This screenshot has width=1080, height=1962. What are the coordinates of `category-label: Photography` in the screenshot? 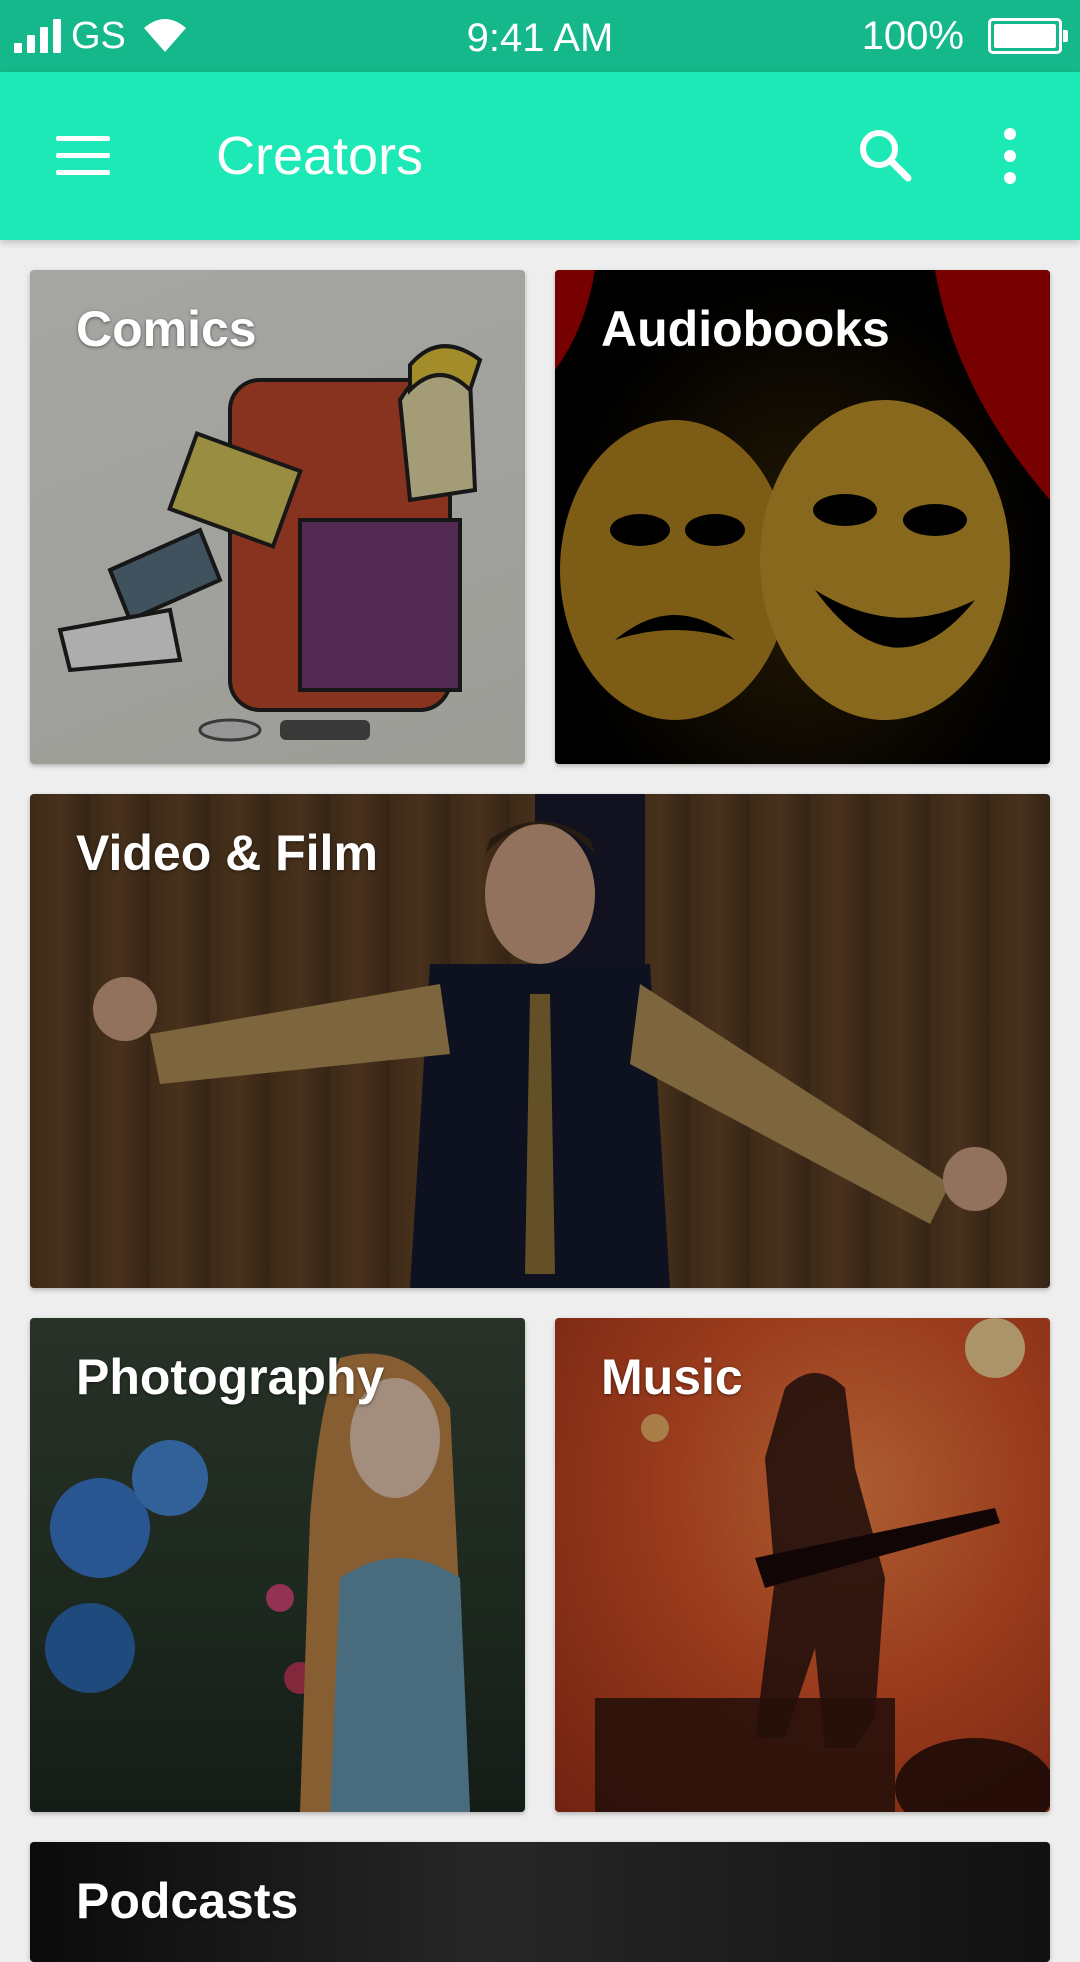 It's located at (230, 1377).